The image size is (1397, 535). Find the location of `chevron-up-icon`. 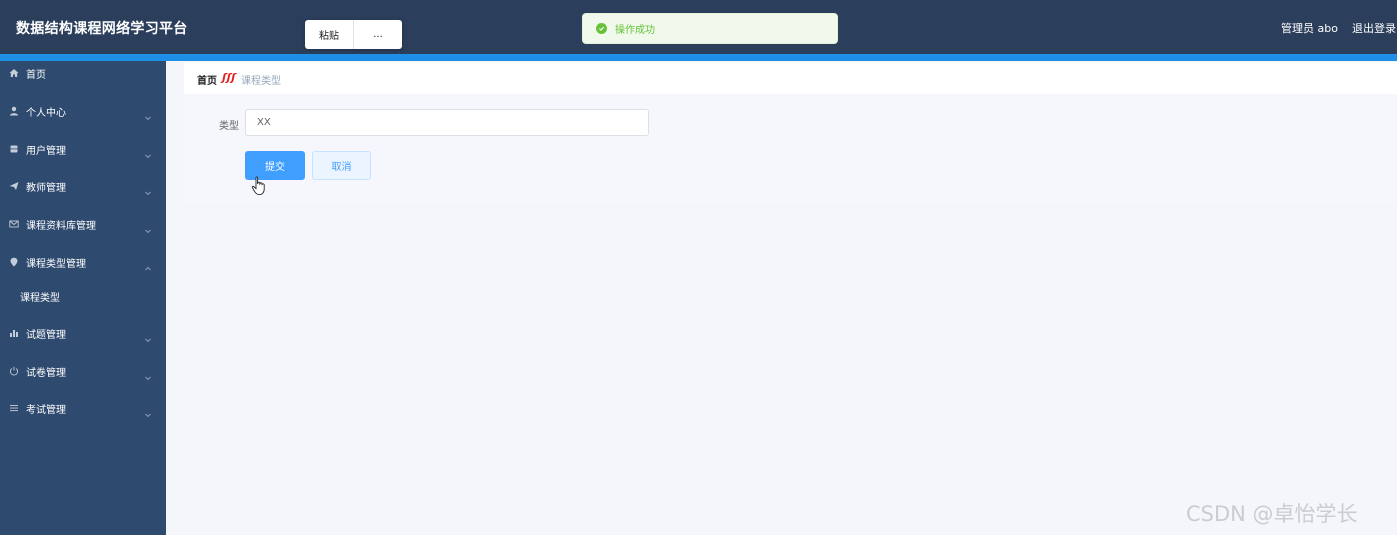

chevron-up-icon is located at coordinates (148, 264).